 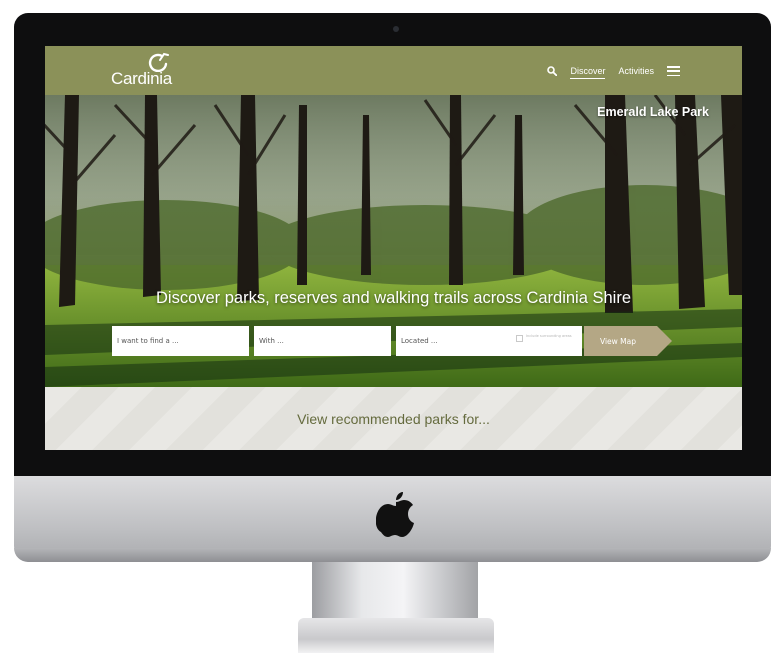 I want to click on imac-chin-edge, so click(x=392, y=555).